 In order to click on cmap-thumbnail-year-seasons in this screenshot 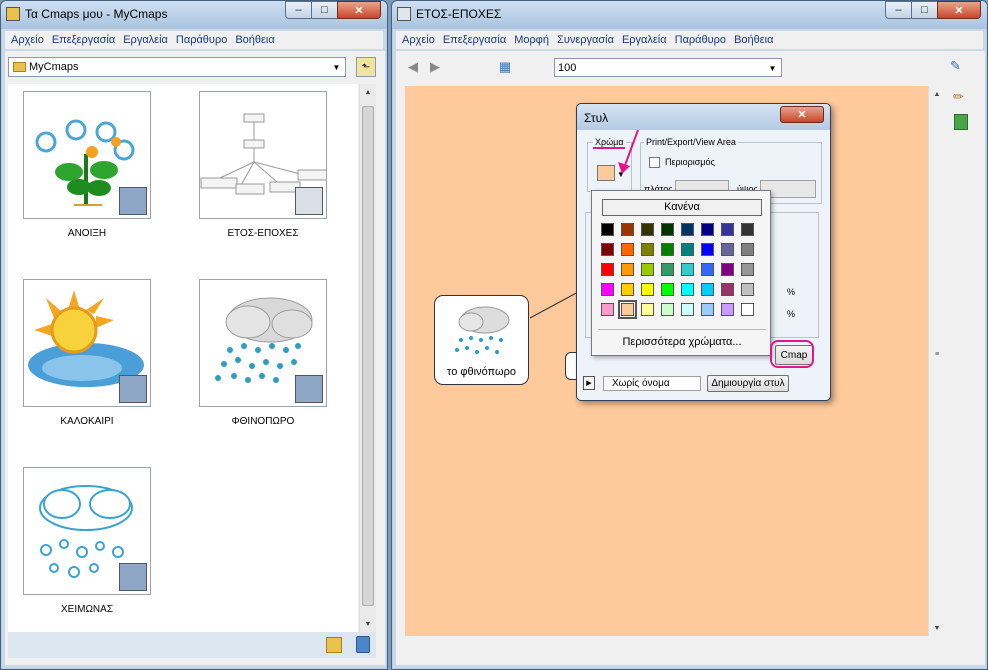, I will do `click(263, 155)`.